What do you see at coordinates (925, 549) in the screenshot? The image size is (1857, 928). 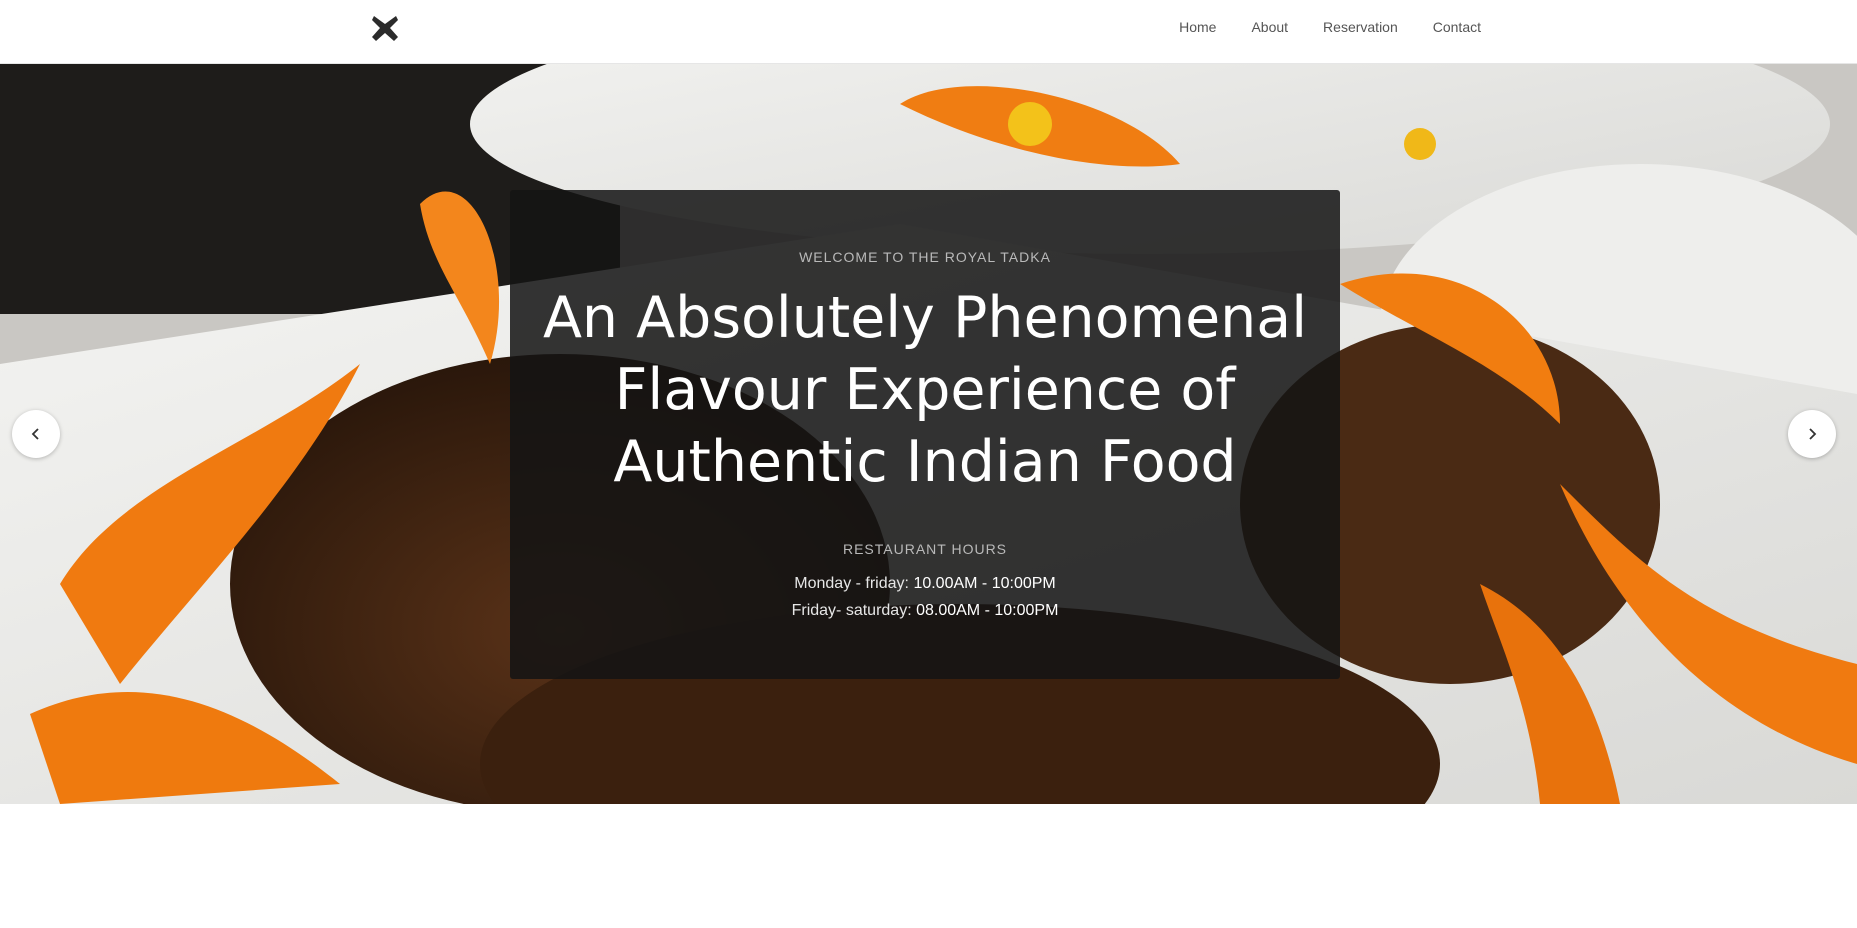 I see `hours-title: RESTAURANT HOURS` at bounding box center [925, 549].